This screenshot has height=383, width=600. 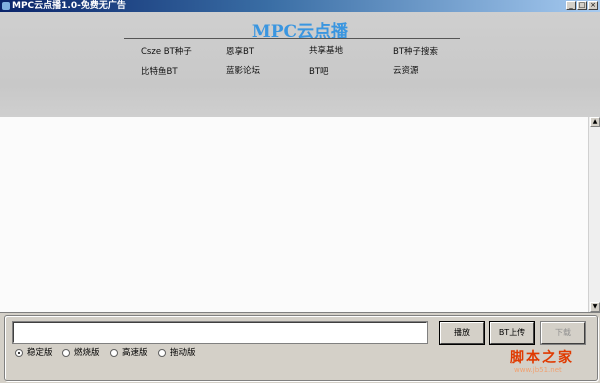 I want to click on app-icon, so click(x=6, y=6).